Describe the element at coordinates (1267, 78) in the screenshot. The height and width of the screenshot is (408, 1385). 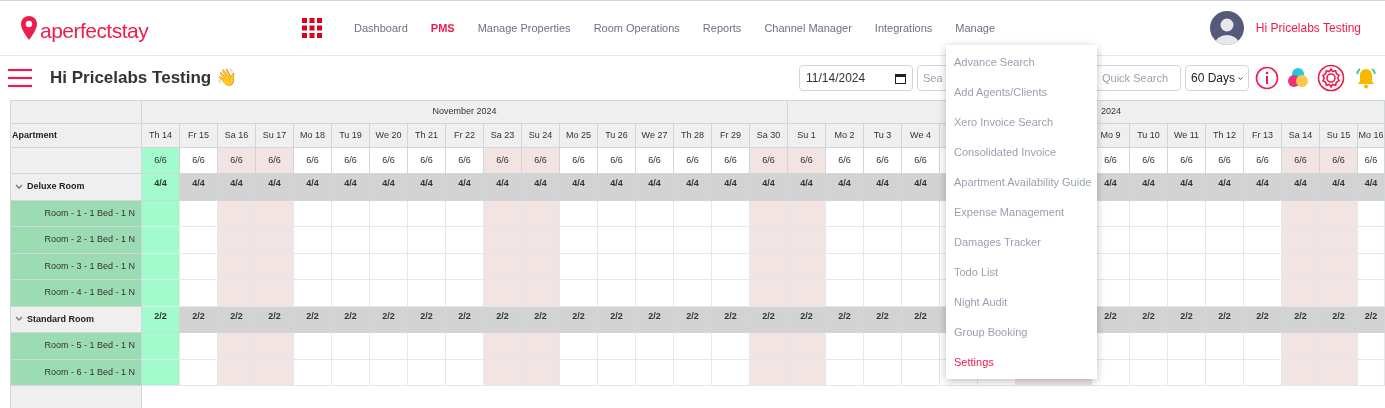
I see `info-icon` at that location.